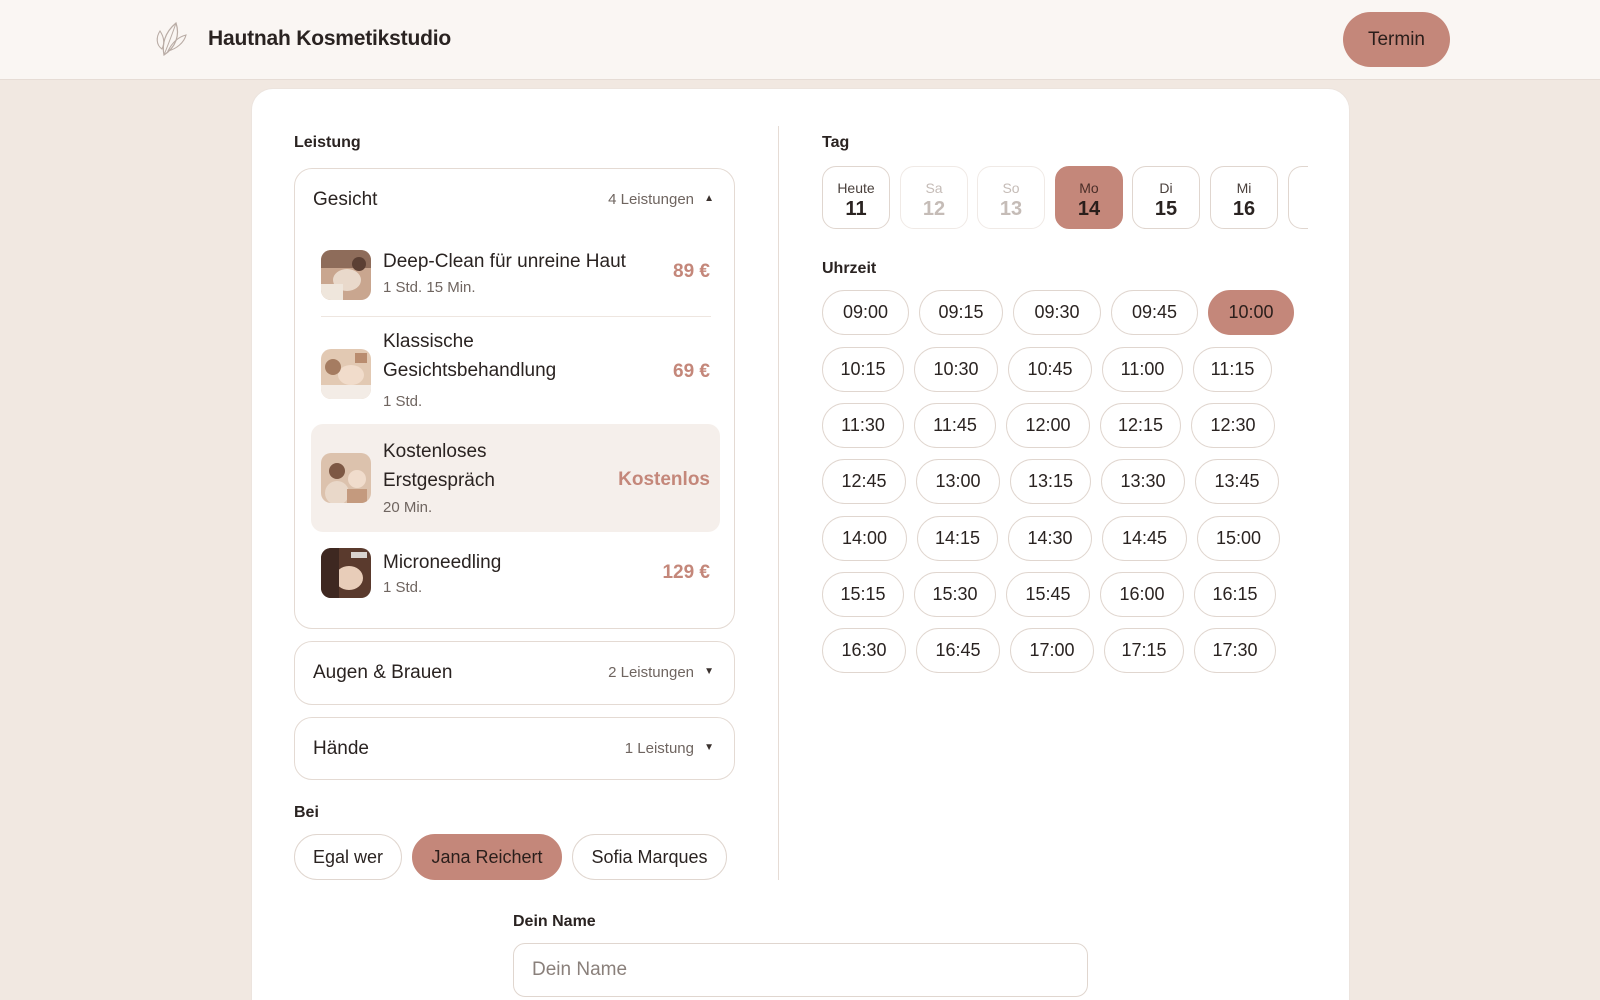  What do you see at coordinates (1089, 197) in the screenshot?
I see `day-mo: Mo 14` at bounding box center [1089, 197].